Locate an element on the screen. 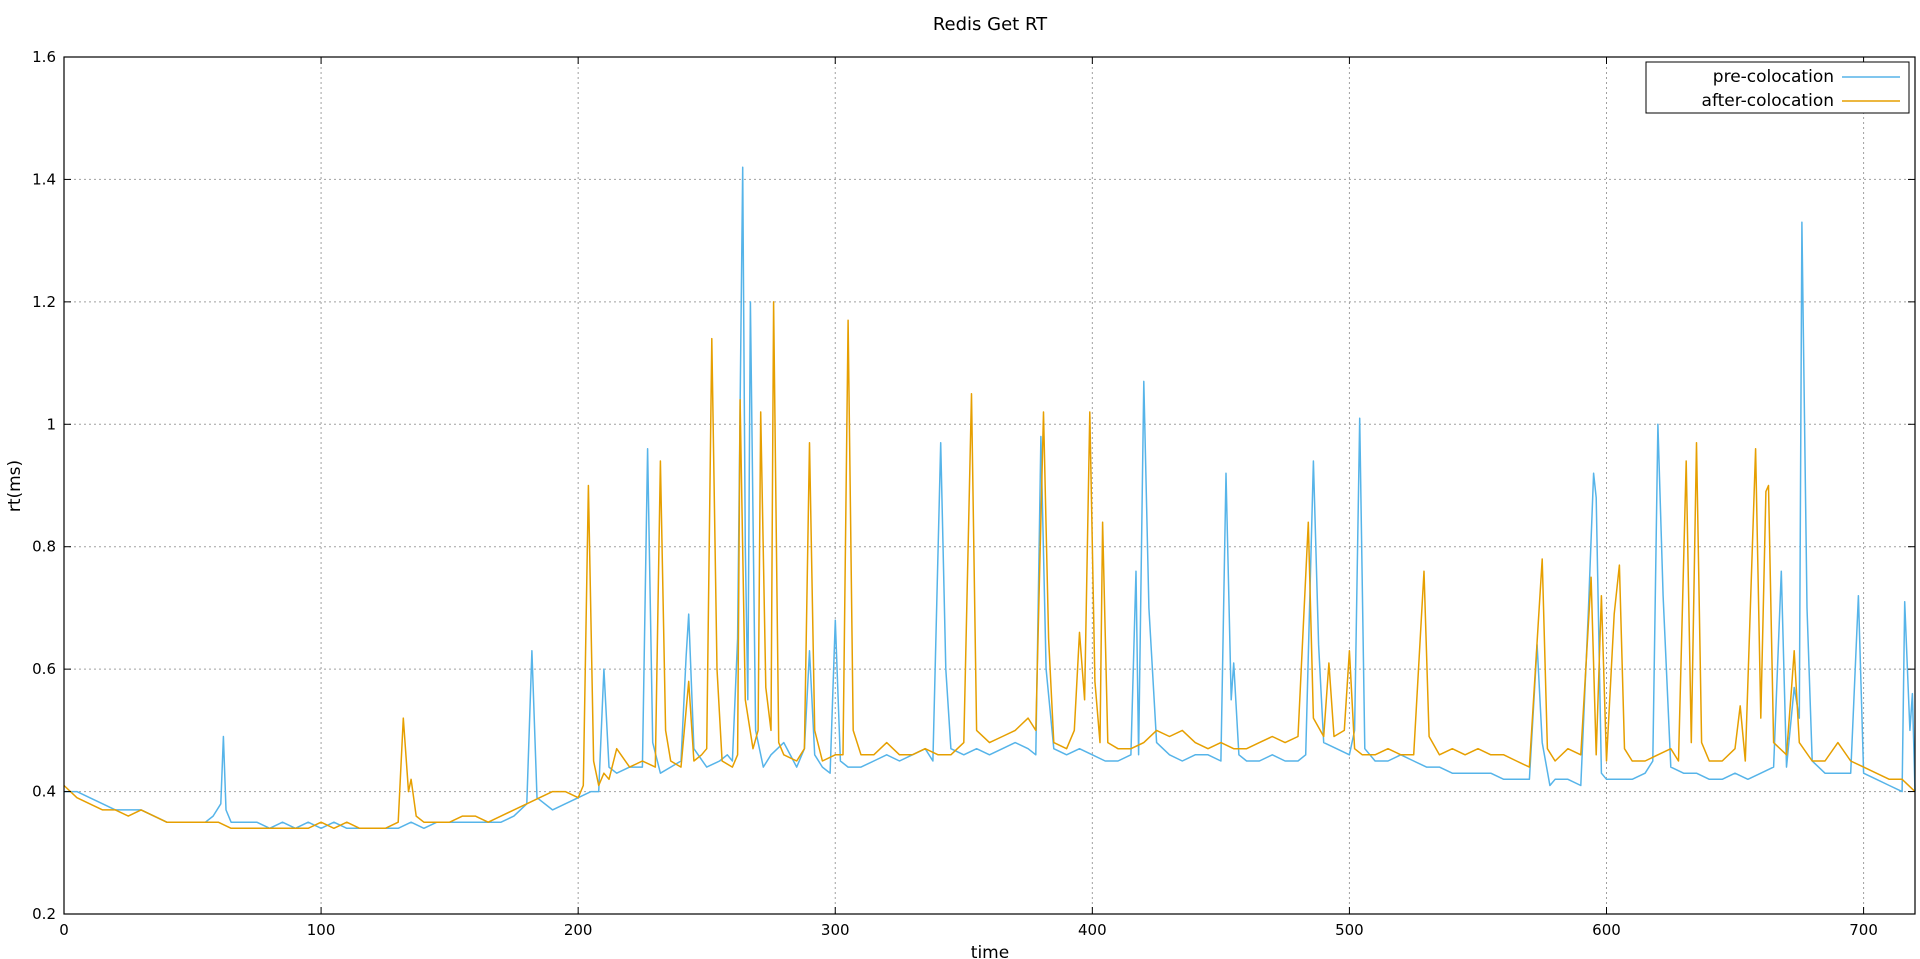 The width and height of the screenshot is (1920, 959). y-tick-label: 1.4 is located at coordinates (44, 179).